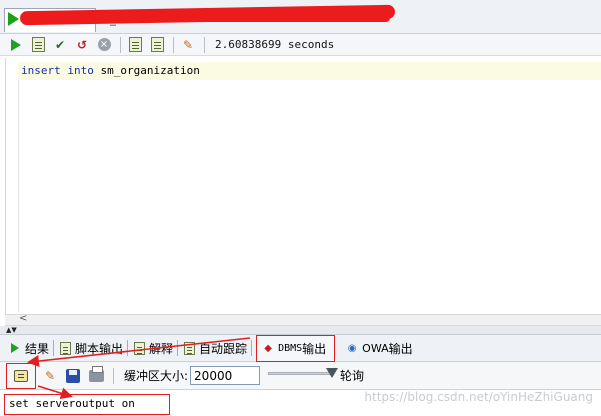 The height and width of the screenshot is (416, 601). What do you see at coordinates (50, 376) in the screenshot?
I see `clear-output-icon: ✎` at bounding box center [50, 376].